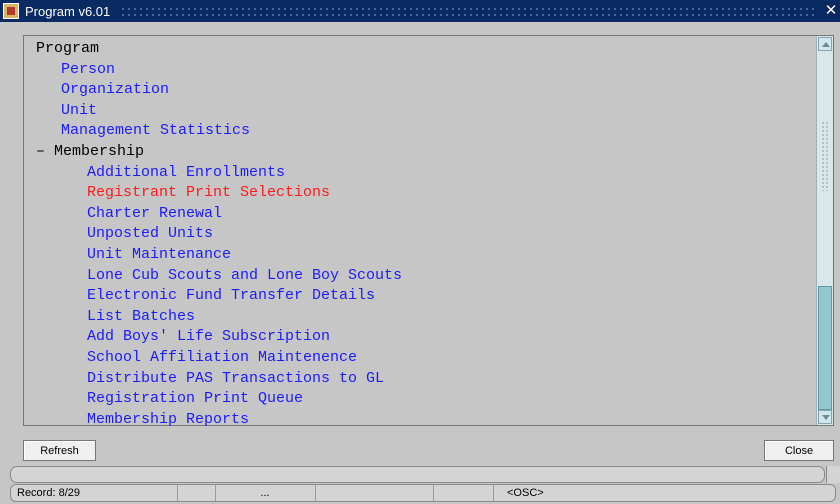 This screenshot has width=840, height=504. Describe the element at coordinates (423, 173) in the screenshot. I see `tree-item-additional-enrollments: Additional Enrollments` at that location.